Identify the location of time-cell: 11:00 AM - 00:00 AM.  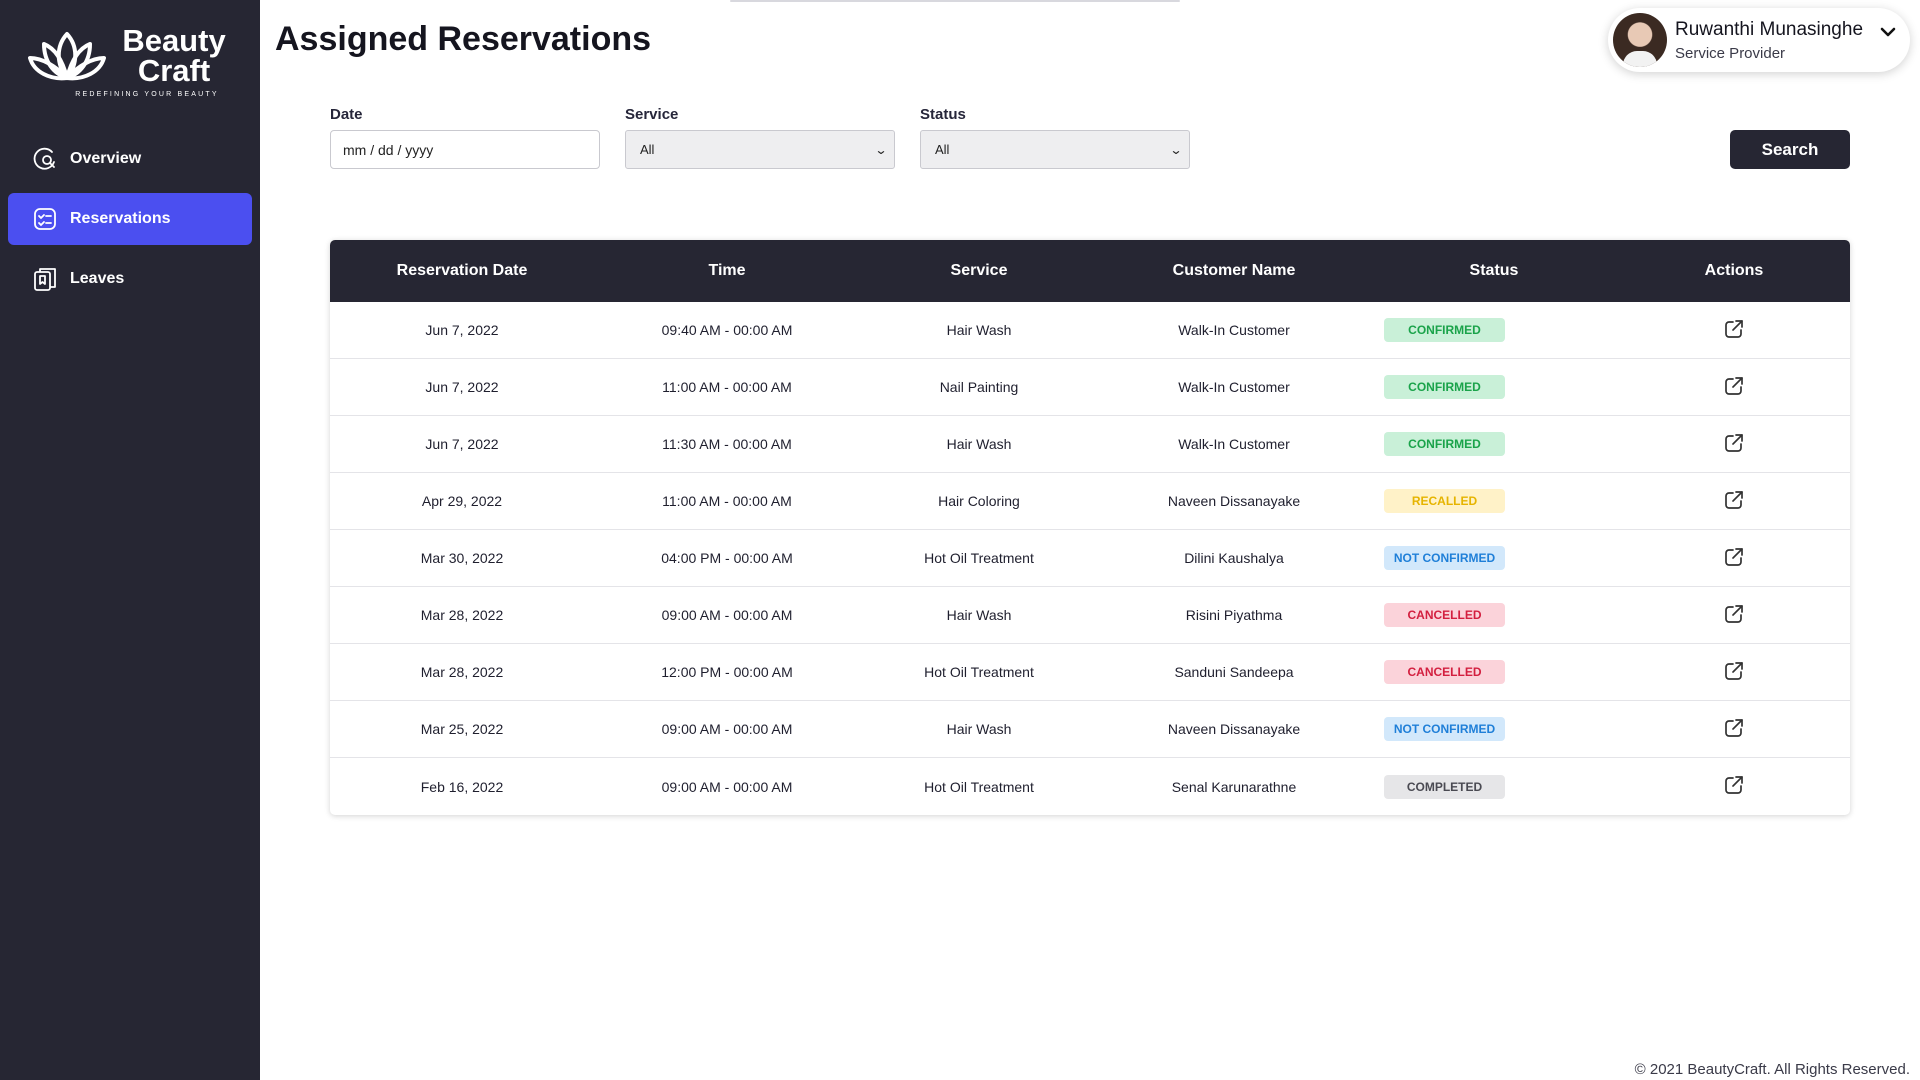
(727, 501).